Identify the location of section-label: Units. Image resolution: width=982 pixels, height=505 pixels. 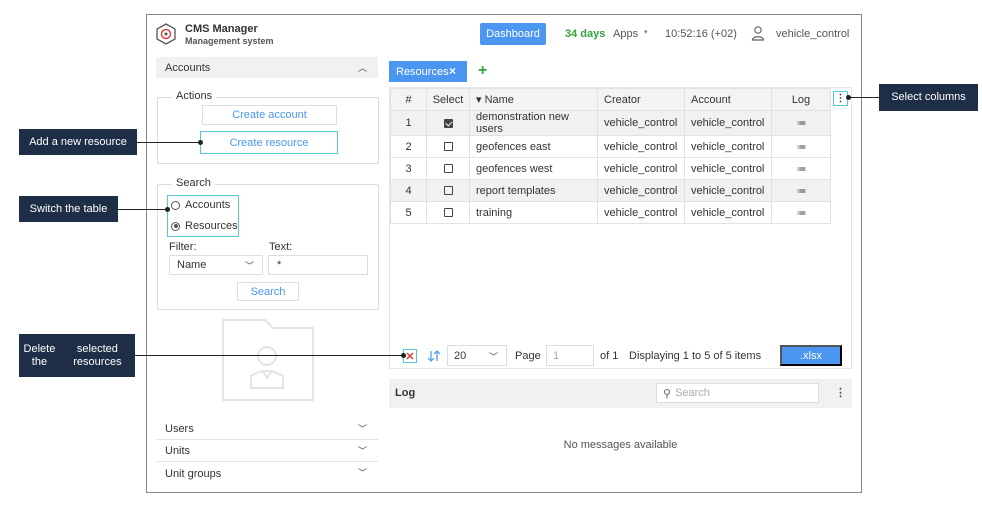
(178, 451).